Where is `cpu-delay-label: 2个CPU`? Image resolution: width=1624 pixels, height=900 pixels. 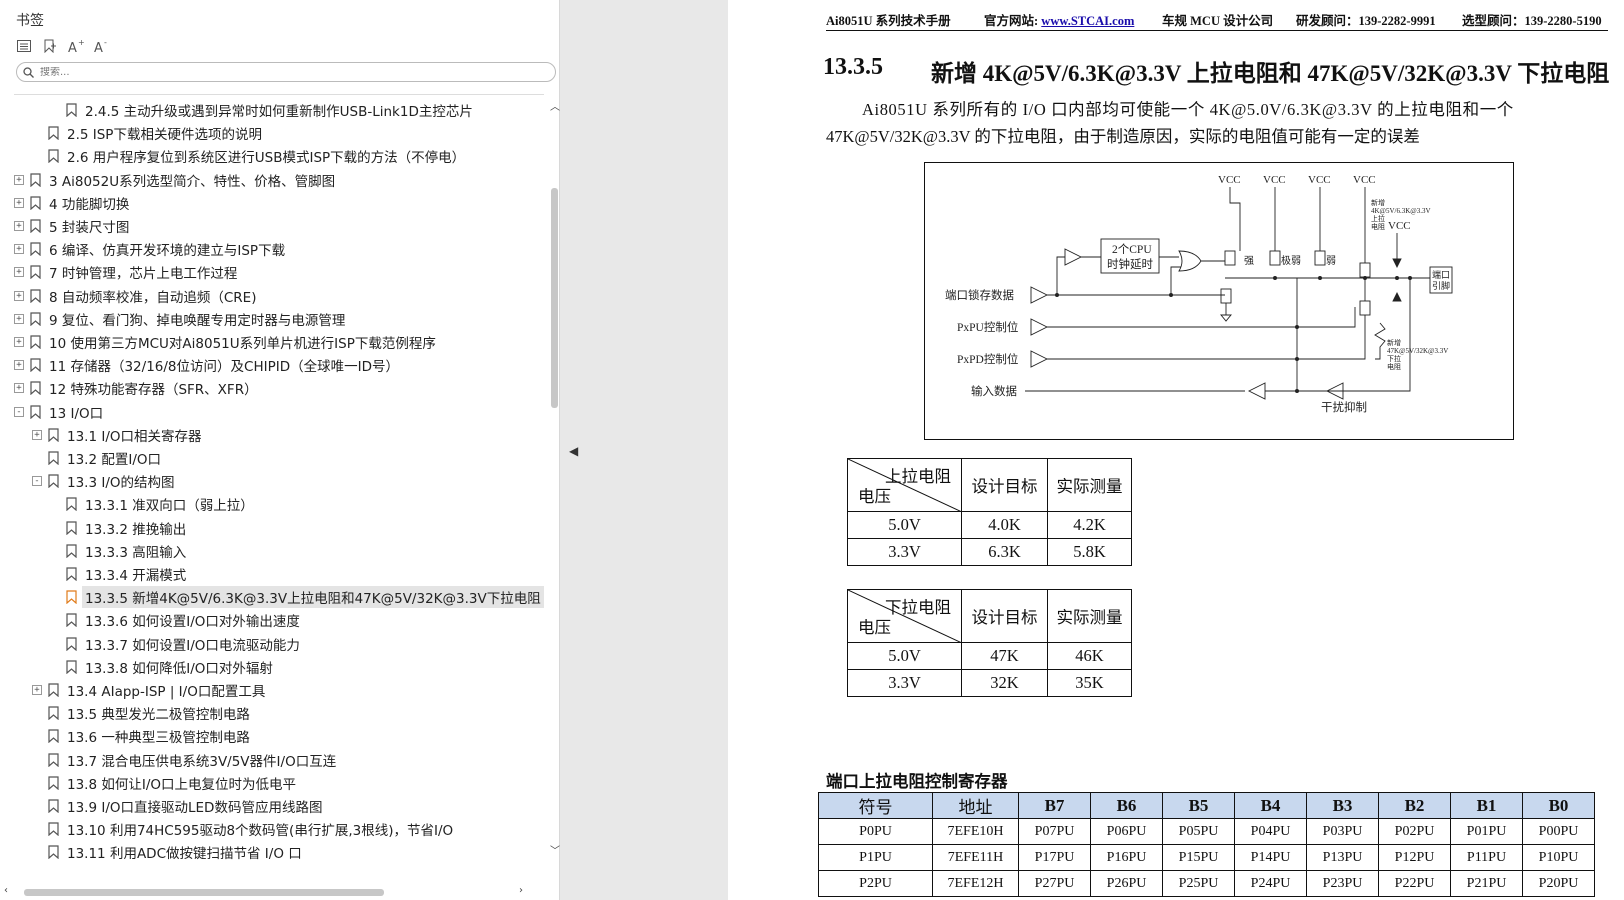
cpu-delay-label: 2个CPU is located at coordinates (1132, 249).